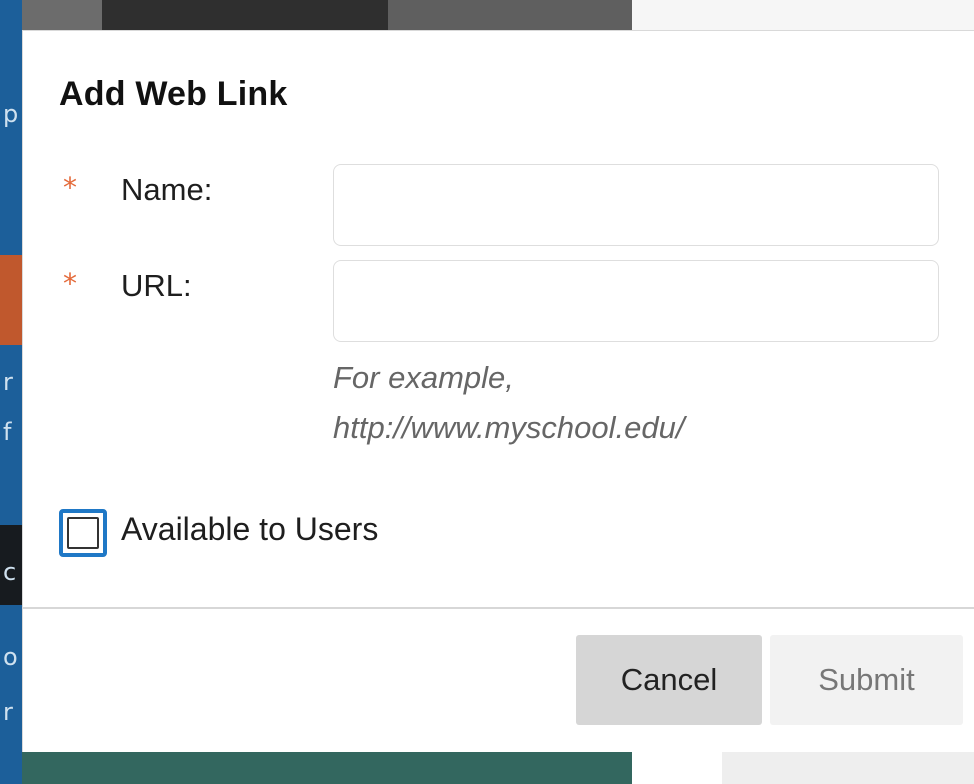 The height and width of the screenshot is (784, 974). What do you see at coordinates (156, 285) in the screenshot?
I see `url-label: URL:` at bounding box center [156, 285].